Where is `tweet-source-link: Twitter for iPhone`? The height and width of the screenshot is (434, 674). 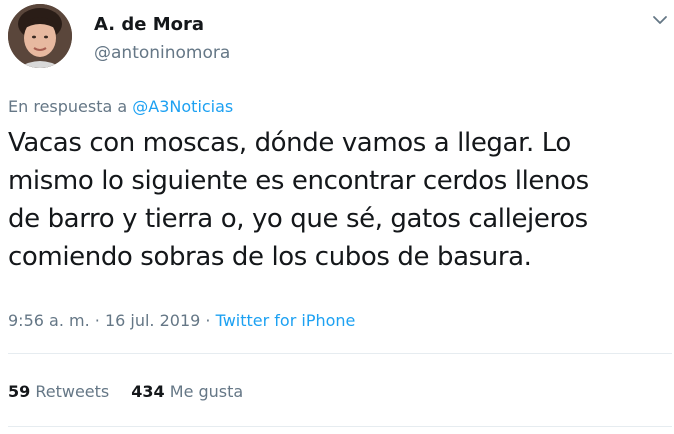
tweet-source-link: Twitter for iPhone is located at coordinates (286, 320).